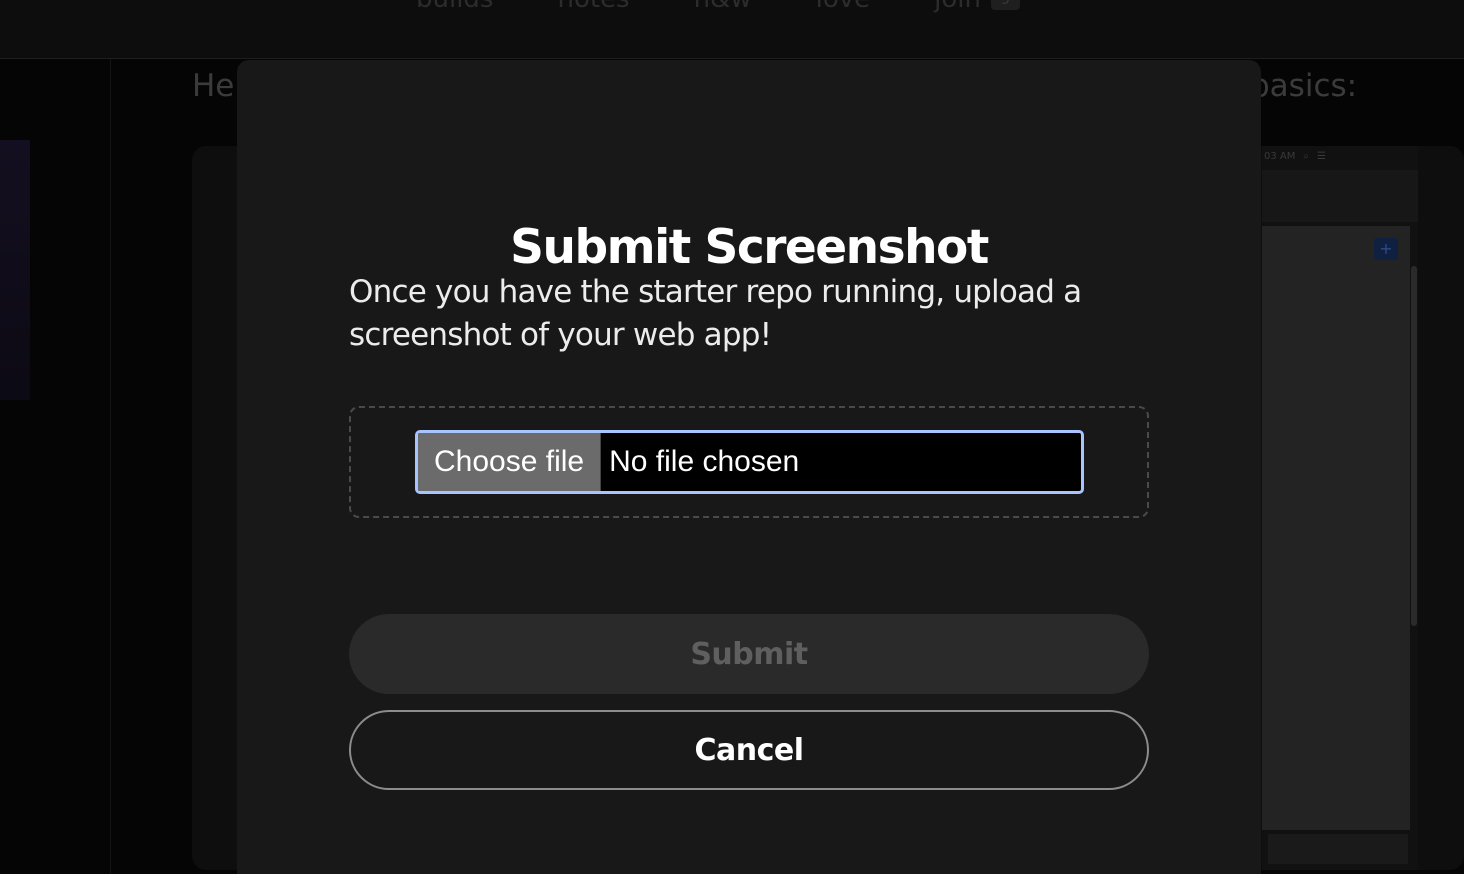 Image resolution: width=1464 pixels, height=874 pixels. Describe the element at coordinates (1306, 156) in the screenshot. I see `search-icon: ⌕` at that location.